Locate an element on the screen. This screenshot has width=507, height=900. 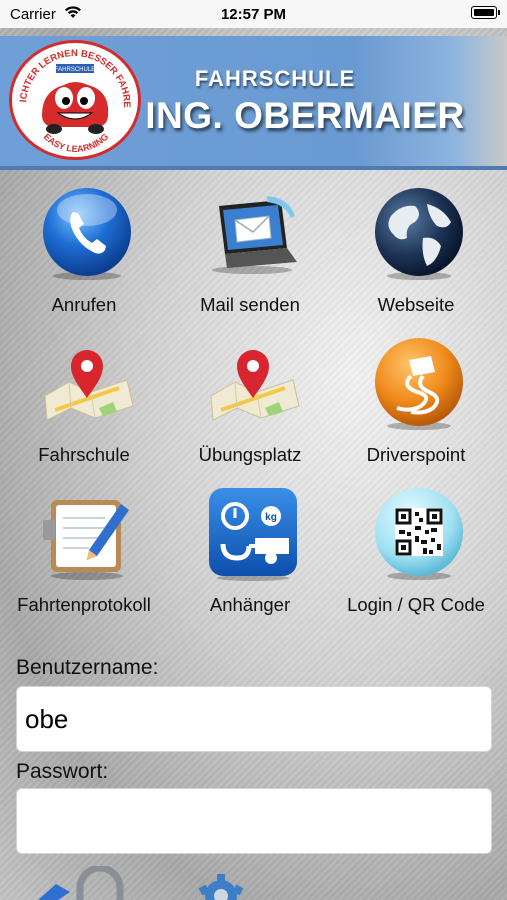
tile-label: Anhänger is located at coordinates (250, 604).